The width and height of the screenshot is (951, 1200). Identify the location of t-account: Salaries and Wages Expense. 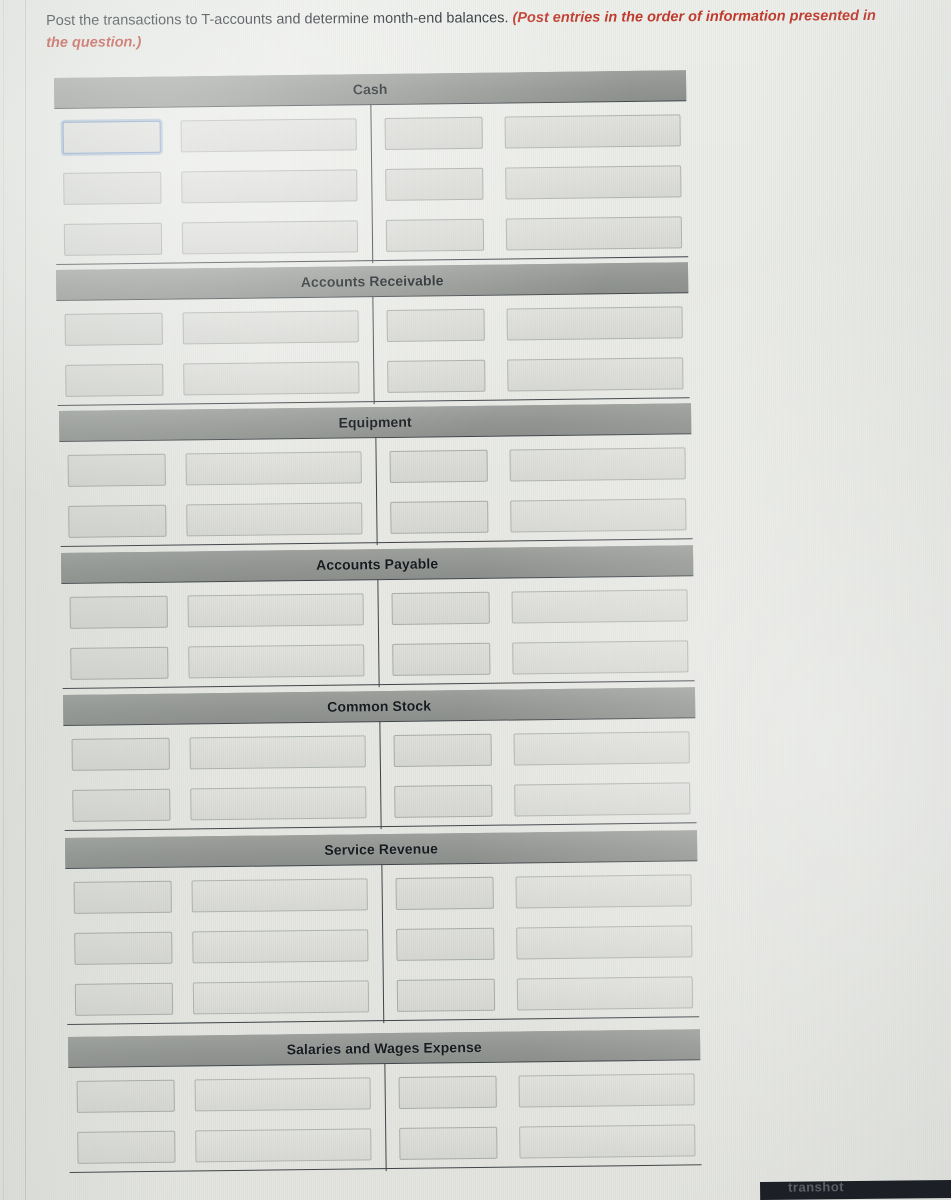
(385, 1101).